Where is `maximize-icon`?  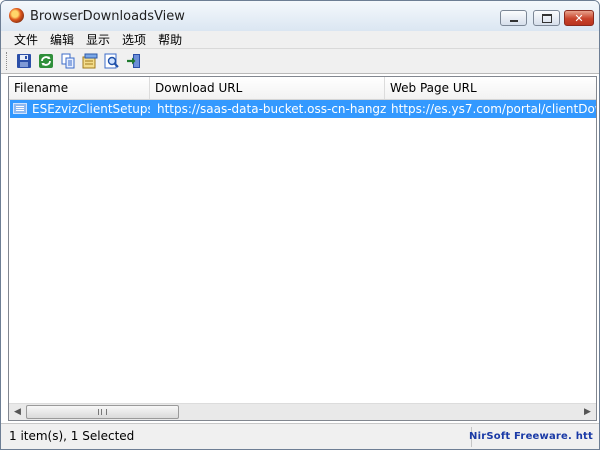
maximize-icon is located at coordinates (546, 18).